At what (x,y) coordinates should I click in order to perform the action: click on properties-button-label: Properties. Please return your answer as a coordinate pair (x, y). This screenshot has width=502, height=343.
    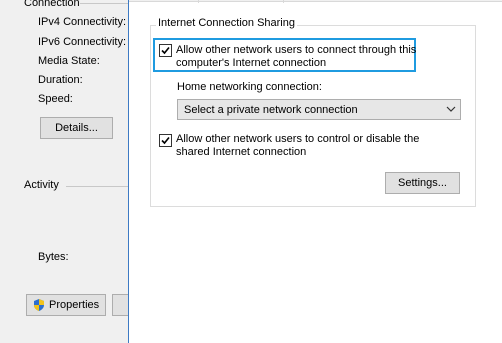
    Looking at the image, I should click on (74, 305).